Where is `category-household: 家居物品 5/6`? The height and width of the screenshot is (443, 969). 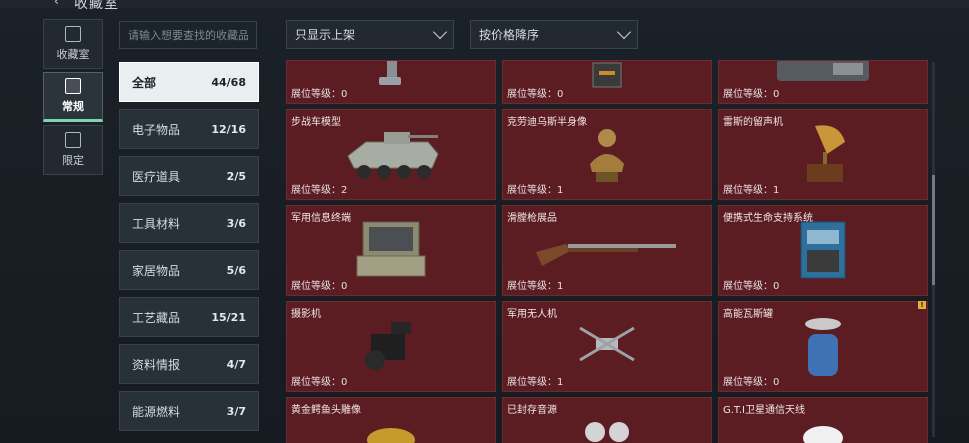
category-household: 家居物品 5/6 is located at coordinates (189, 270).